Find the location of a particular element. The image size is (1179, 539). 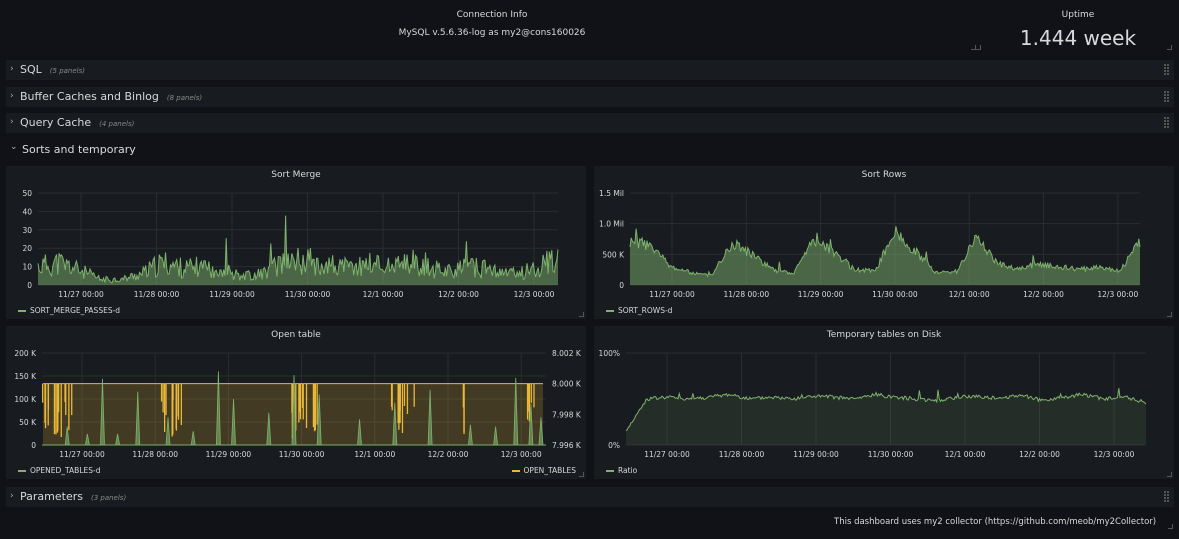

legend-label: Ratio is located at coordinates (628, 470).